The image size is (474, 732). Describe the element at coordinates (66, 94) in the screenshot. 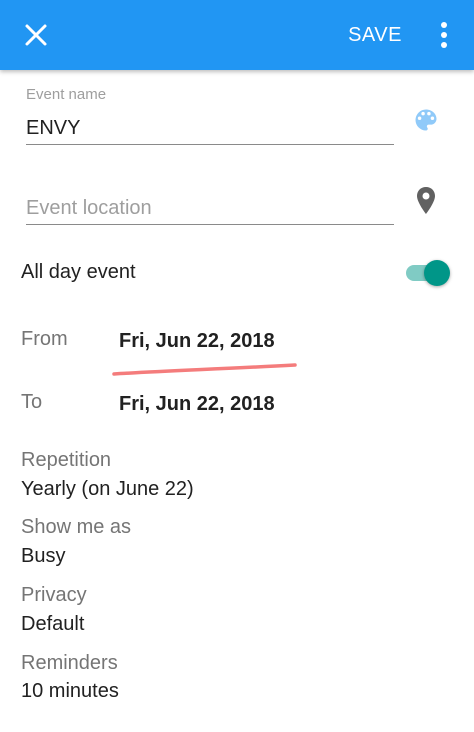

I see `event-name-label: Event name` at that location.